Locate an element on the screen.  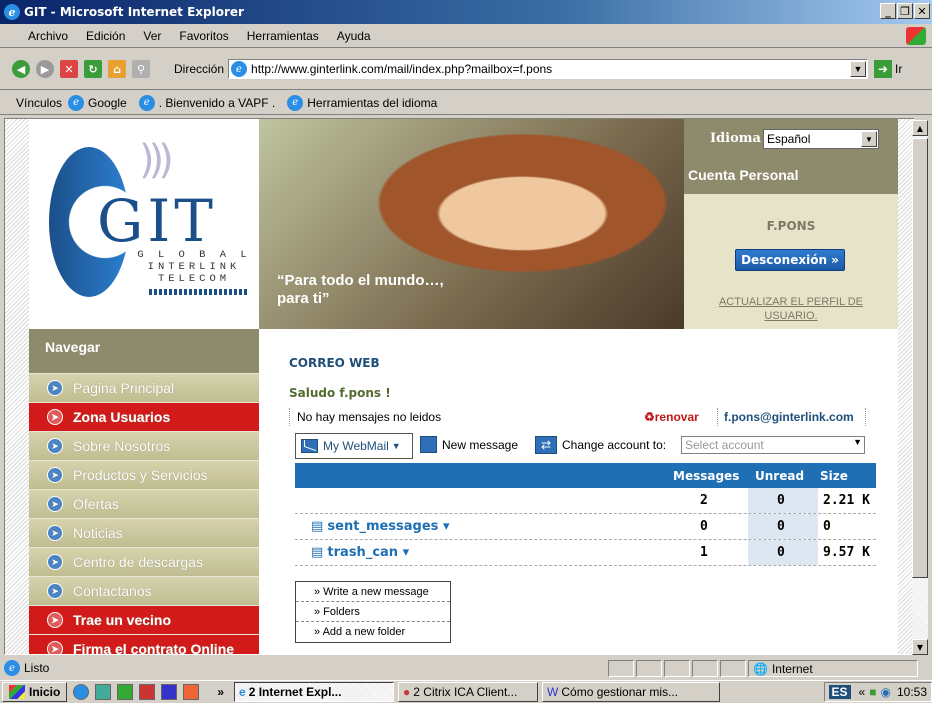
git-logo: ))) GIT G L O B A L INTERLINK TELECOM is located at coordinates (144, 224).